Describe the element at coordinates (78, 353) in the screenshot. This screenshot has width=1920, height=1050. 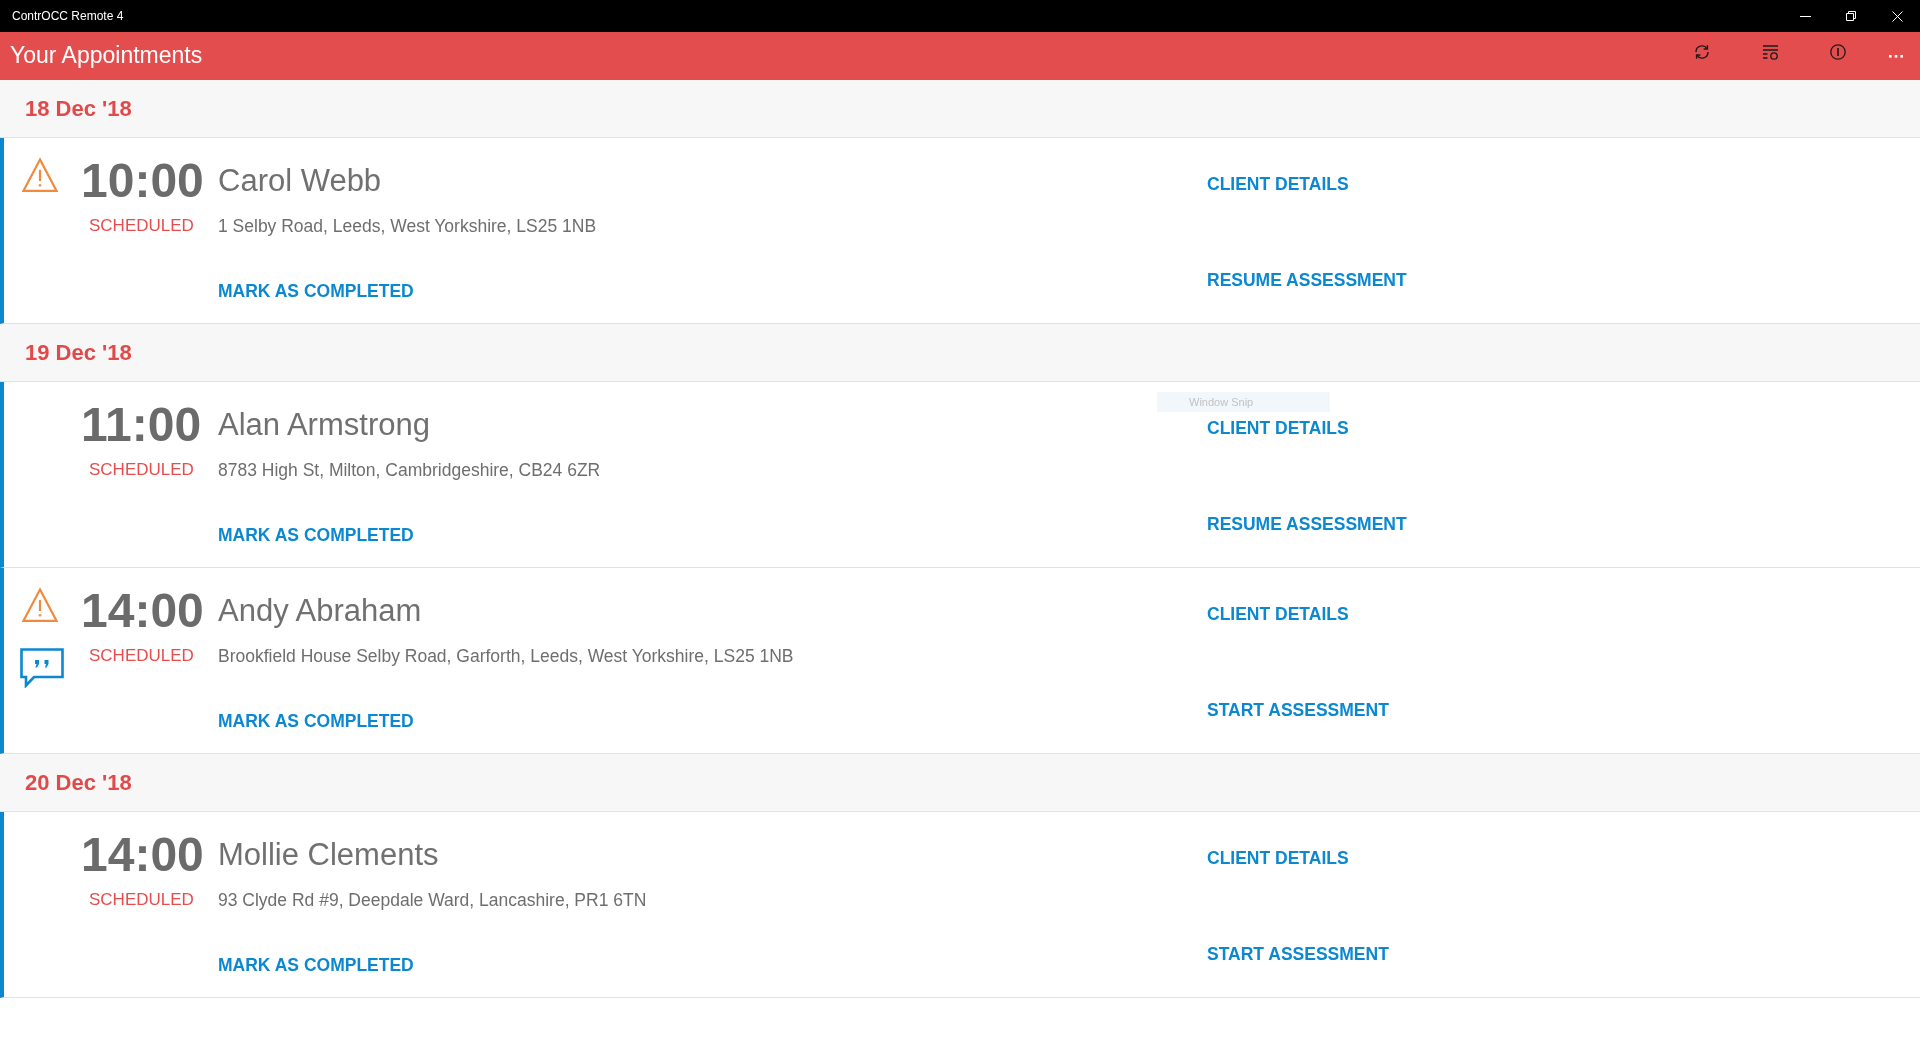
I see `date-label: 19 Dec '18` at that location.